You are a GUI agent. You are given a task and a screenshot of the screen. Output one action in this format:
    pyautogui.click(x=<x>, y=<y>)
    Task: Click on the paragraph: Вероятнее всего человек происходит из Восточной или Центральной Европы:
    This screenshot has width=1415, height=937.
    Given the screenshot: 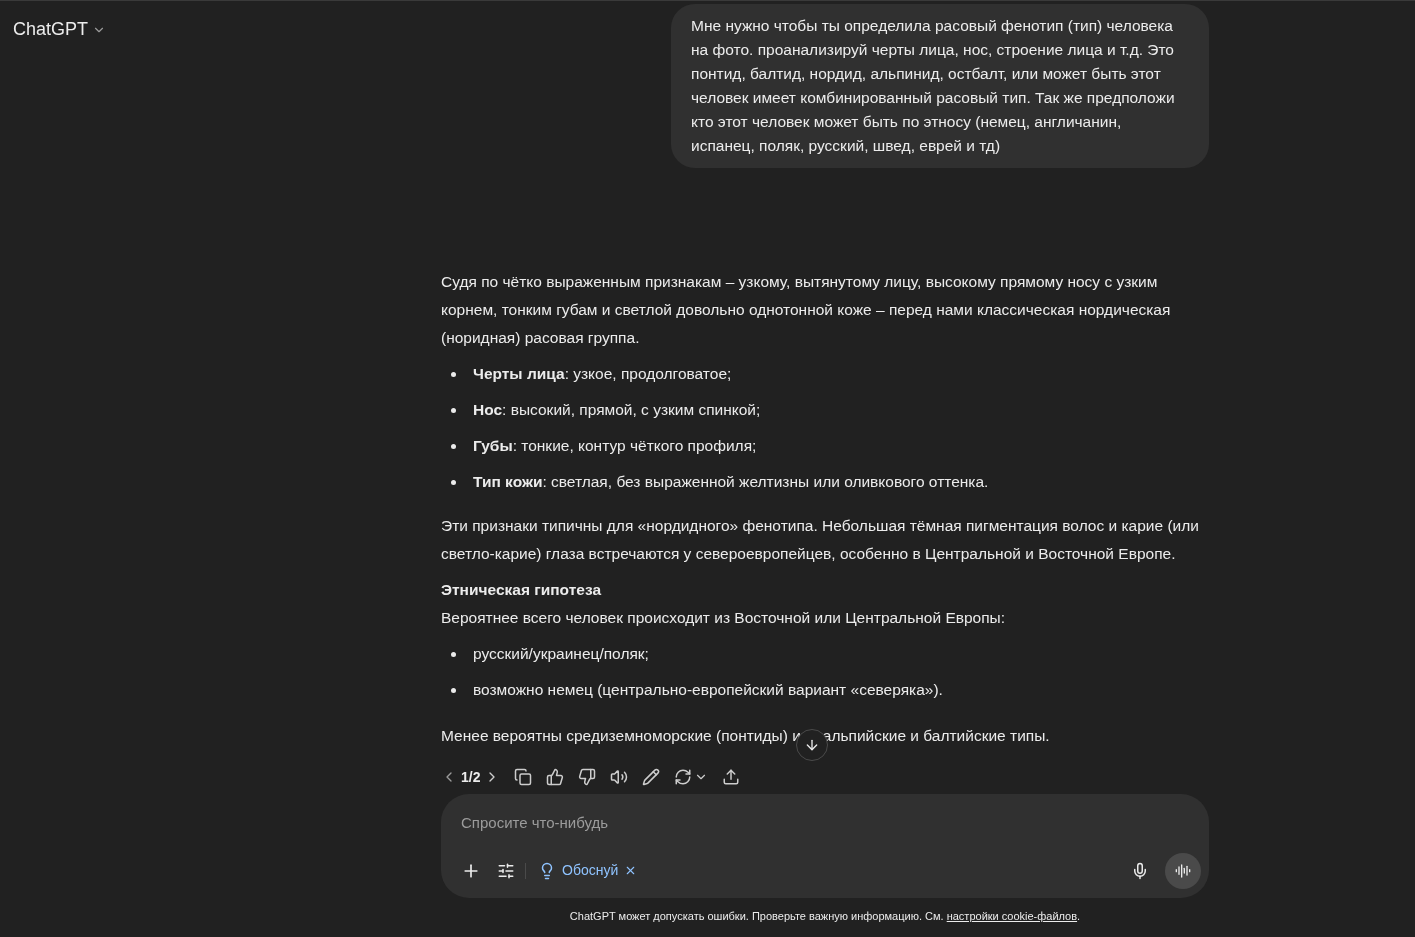 What is the action you would take?
    pyautogui.click(x=724, y=618)
    